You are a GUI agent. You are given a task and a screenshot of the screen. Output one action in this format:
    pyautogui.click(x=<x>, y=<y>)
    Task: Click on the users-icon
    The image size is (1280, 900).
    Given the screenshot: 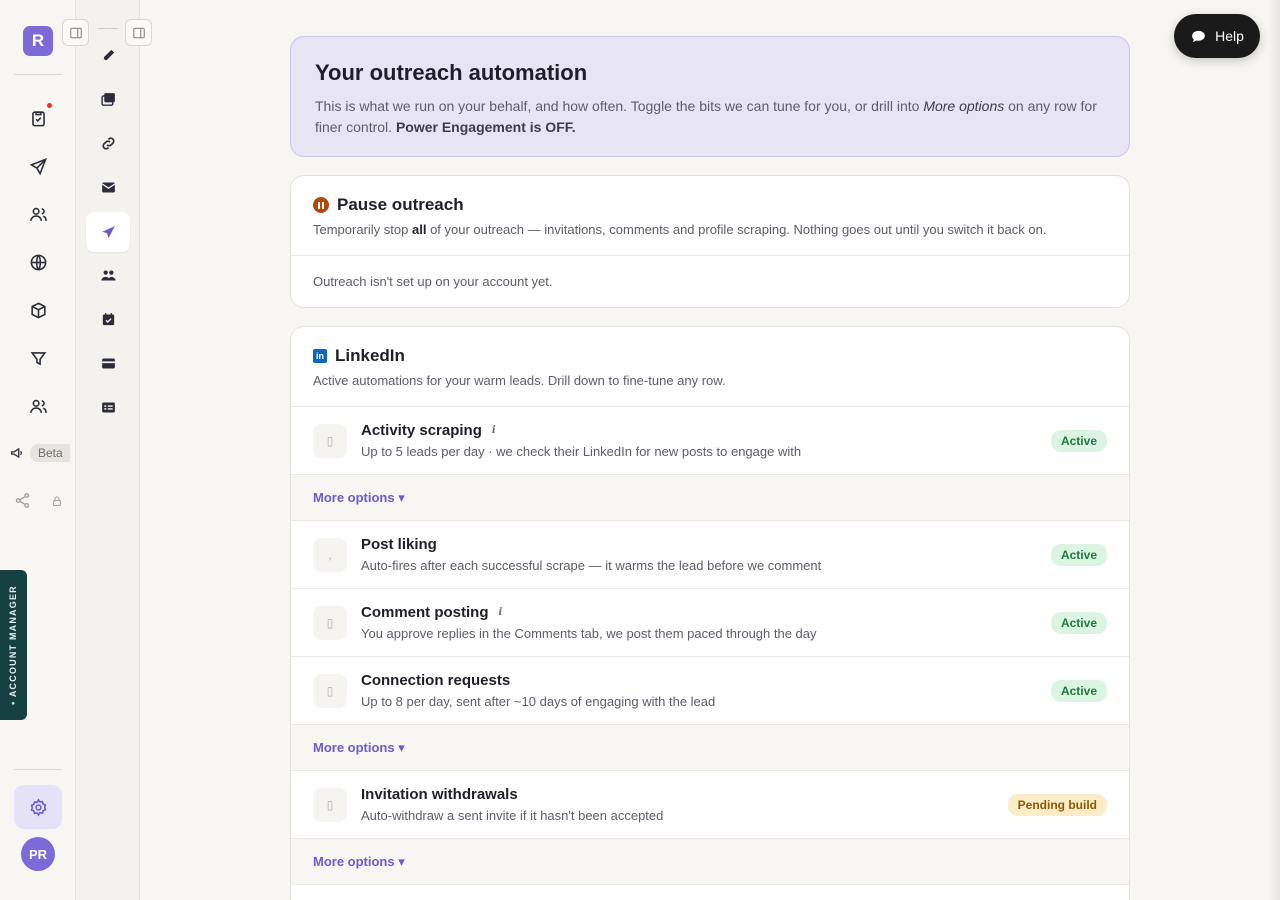 What is the action you would take?
    pyautogui.click(x=38, y=214)
    